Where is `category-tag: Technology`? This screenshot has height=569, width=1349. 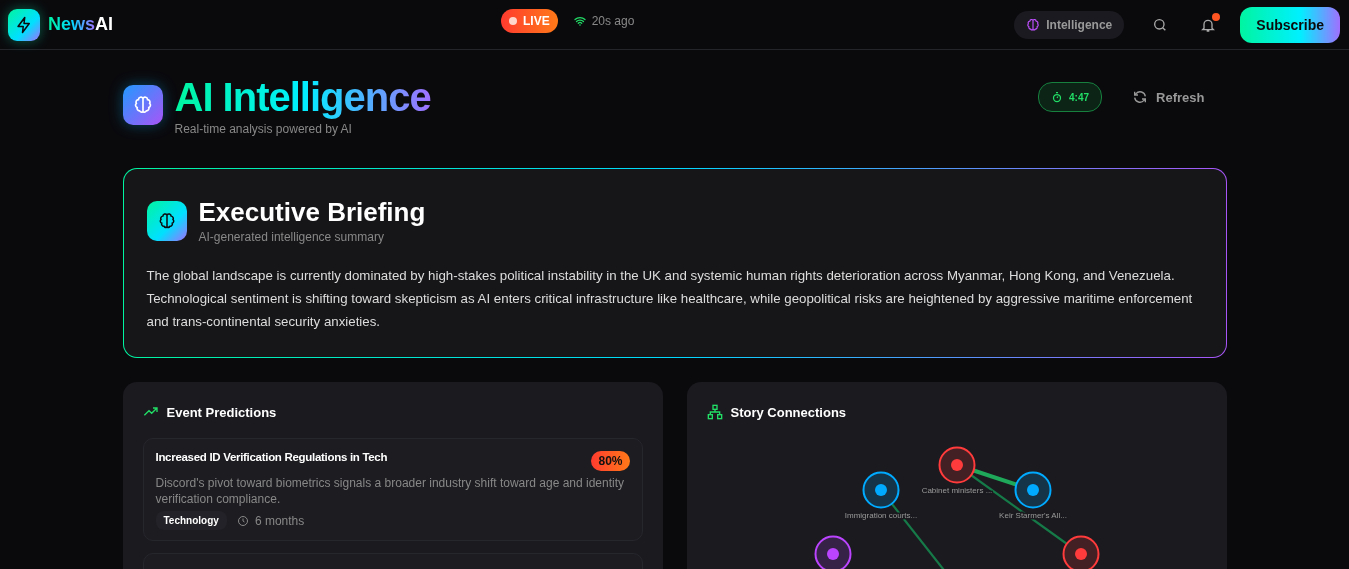
category-tag: Technology is located at coordinates (191, 520).